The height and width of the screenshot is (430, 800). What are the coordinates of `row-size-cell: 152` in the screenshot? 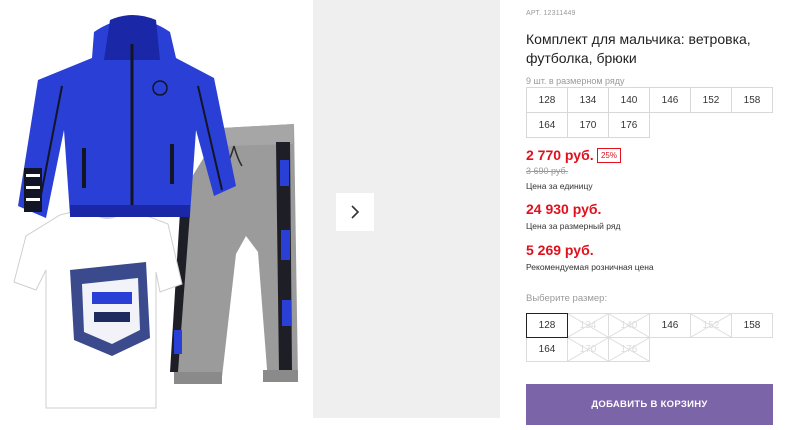 It's located at (711, 100).